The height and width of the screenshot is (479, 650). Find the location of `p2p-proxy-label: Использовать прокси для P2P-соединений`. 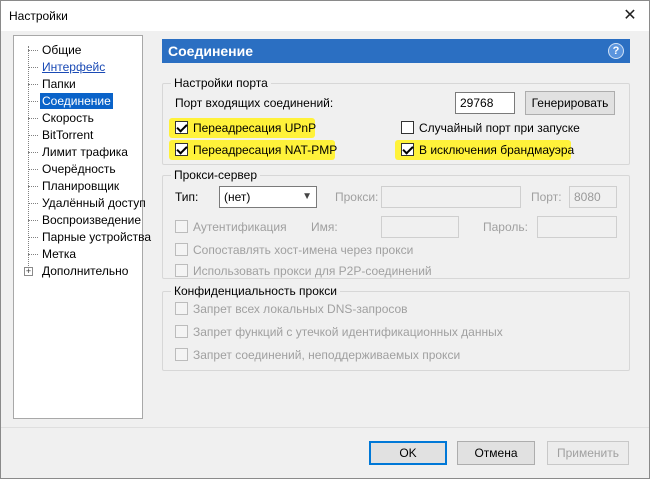

p2p-proxy-label: Использовать прокси для P2P-соединений is located at coordinates (312, 271).